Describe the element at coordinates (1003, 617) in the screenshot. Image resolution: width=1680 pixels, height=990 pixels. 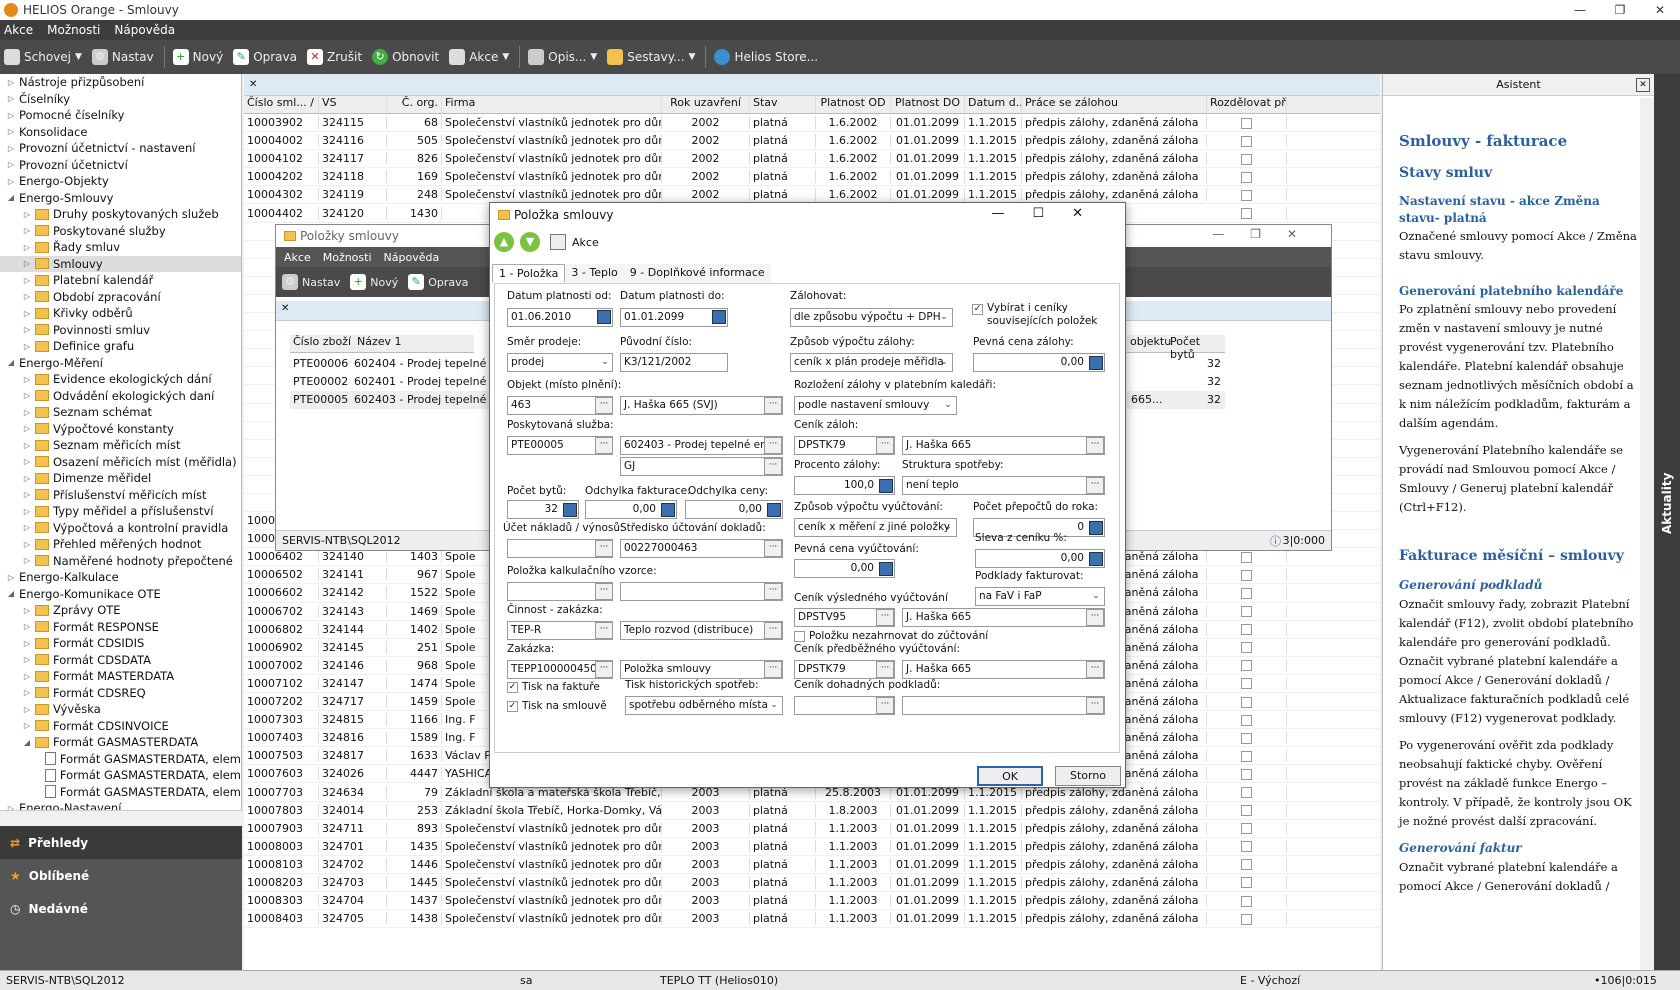
I see `cenik-vysledny-name-field: J. Haška 665` at that location.